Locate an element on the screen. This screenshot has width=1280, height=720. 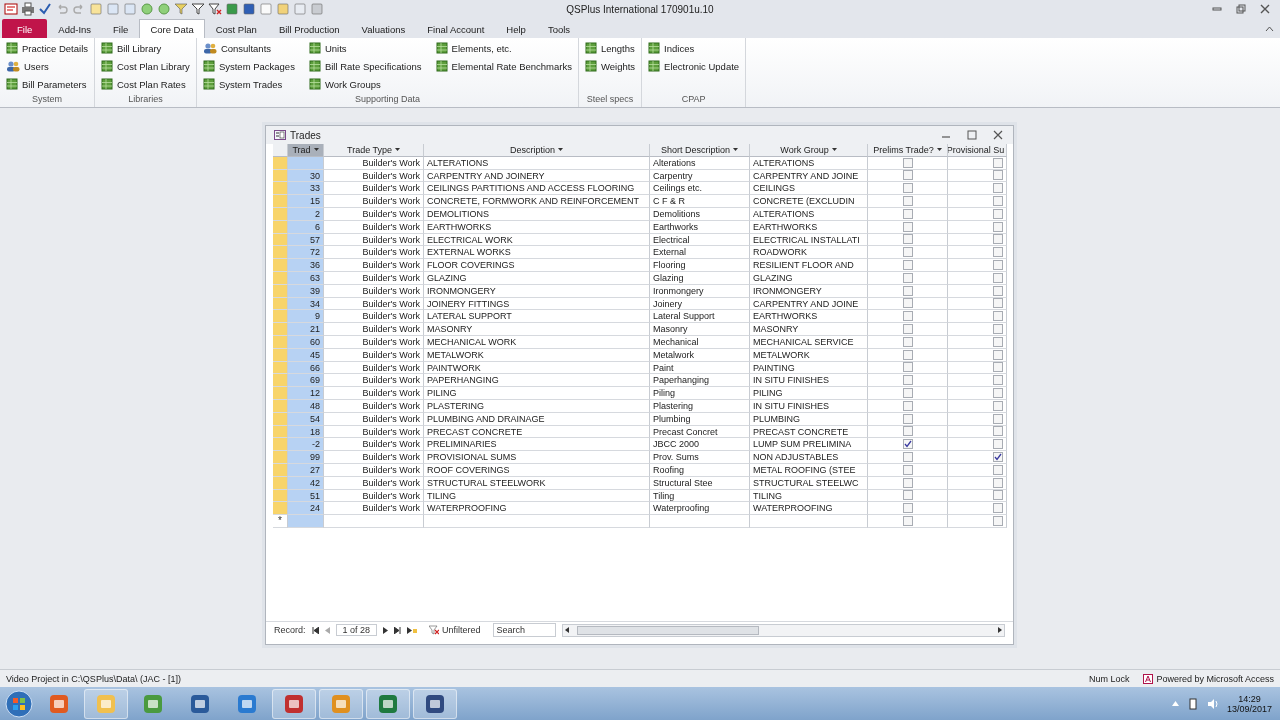
ribbon-item: Cost Plan Library is located at coordinates (145, 66).